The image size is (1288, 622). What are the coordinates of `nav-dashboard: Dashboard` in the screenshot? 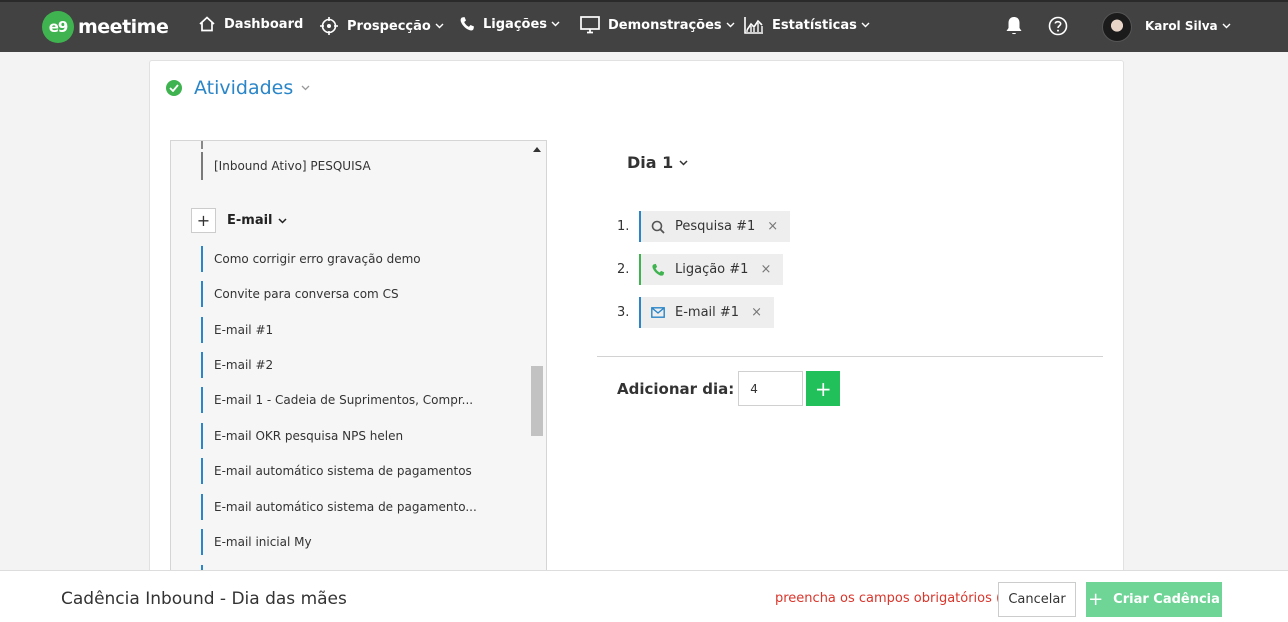 It's located at (250, 24).